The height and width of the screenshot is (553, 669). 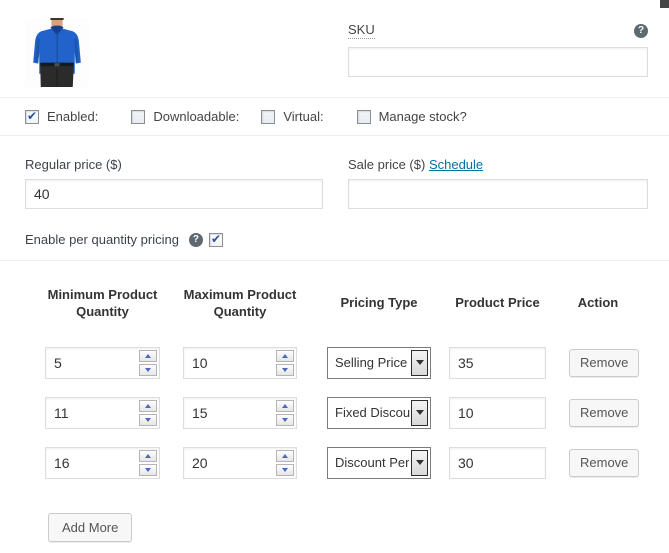 What do you see at coordinates (361, 30) in the screenshot?
I see `sku-label: SKU` at bounding box center [361, 30].